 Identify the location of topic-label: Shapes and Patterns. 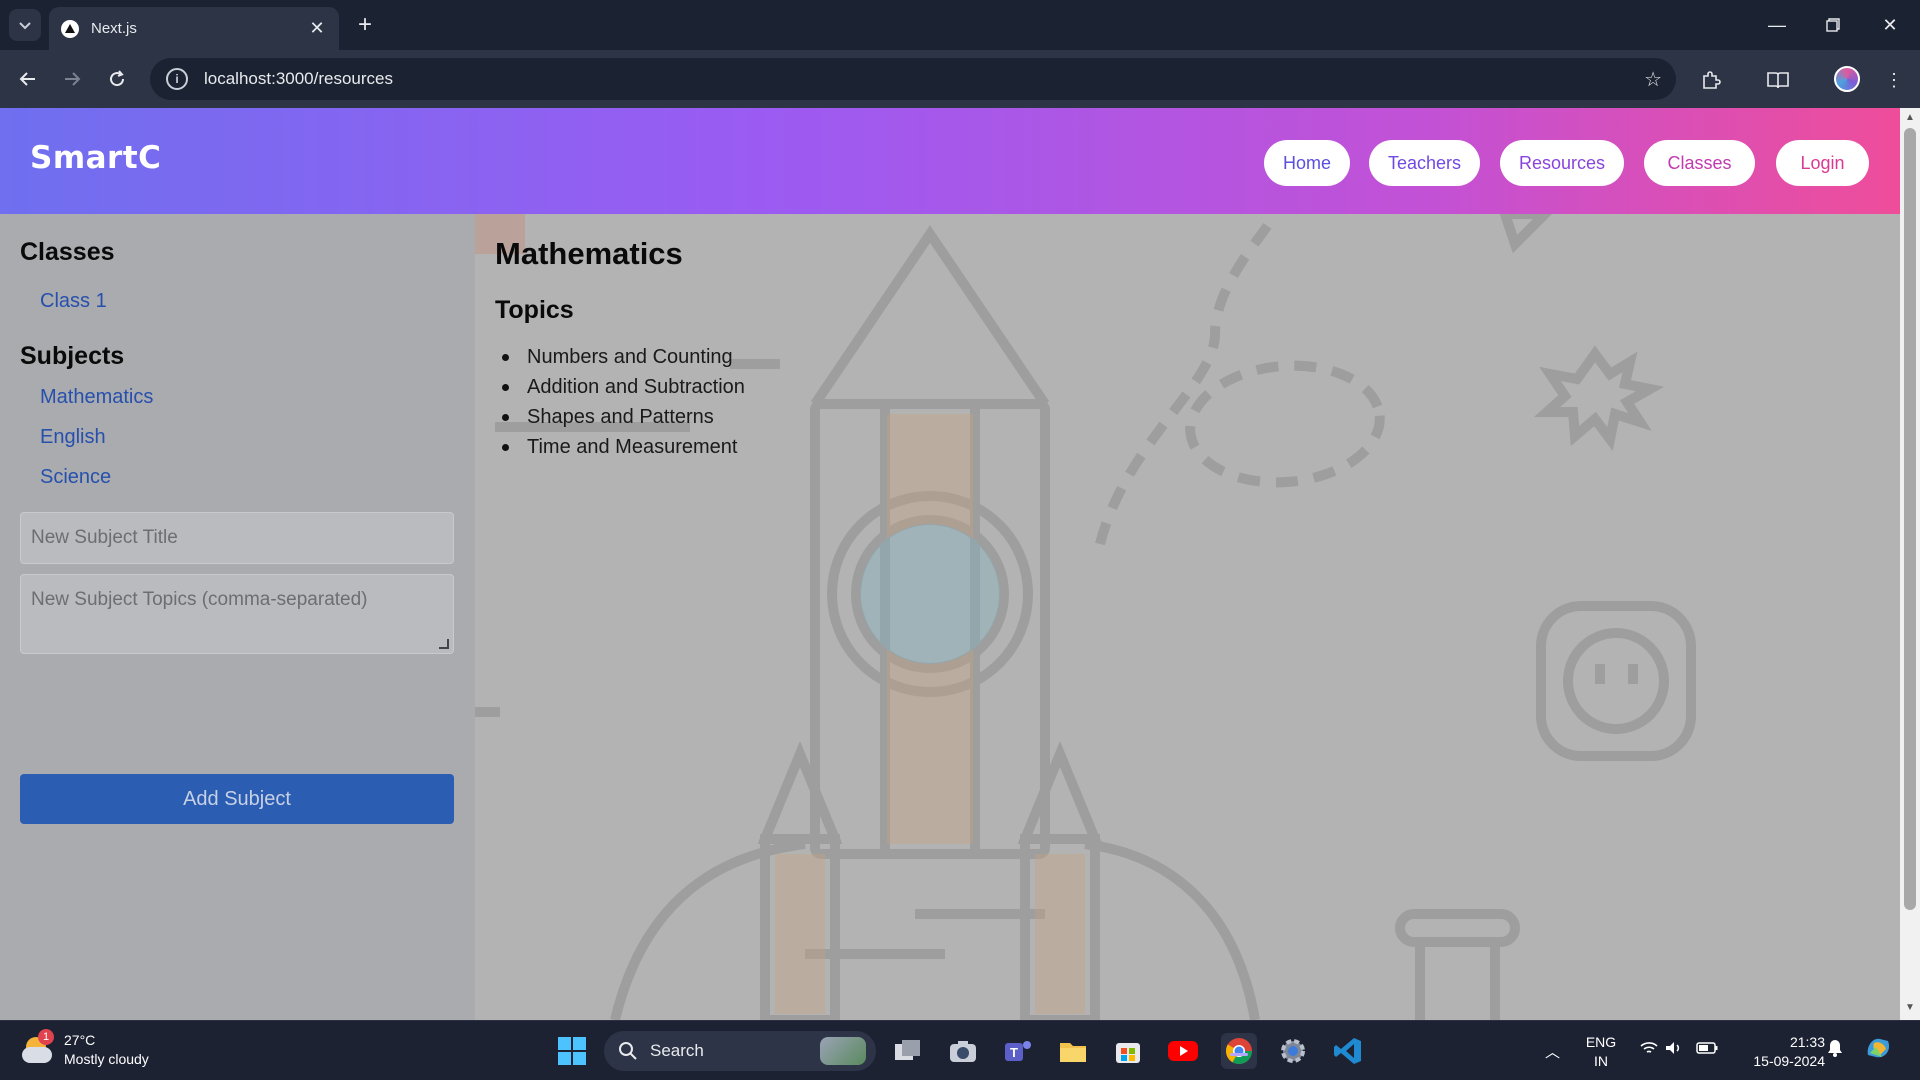
(620, 416).